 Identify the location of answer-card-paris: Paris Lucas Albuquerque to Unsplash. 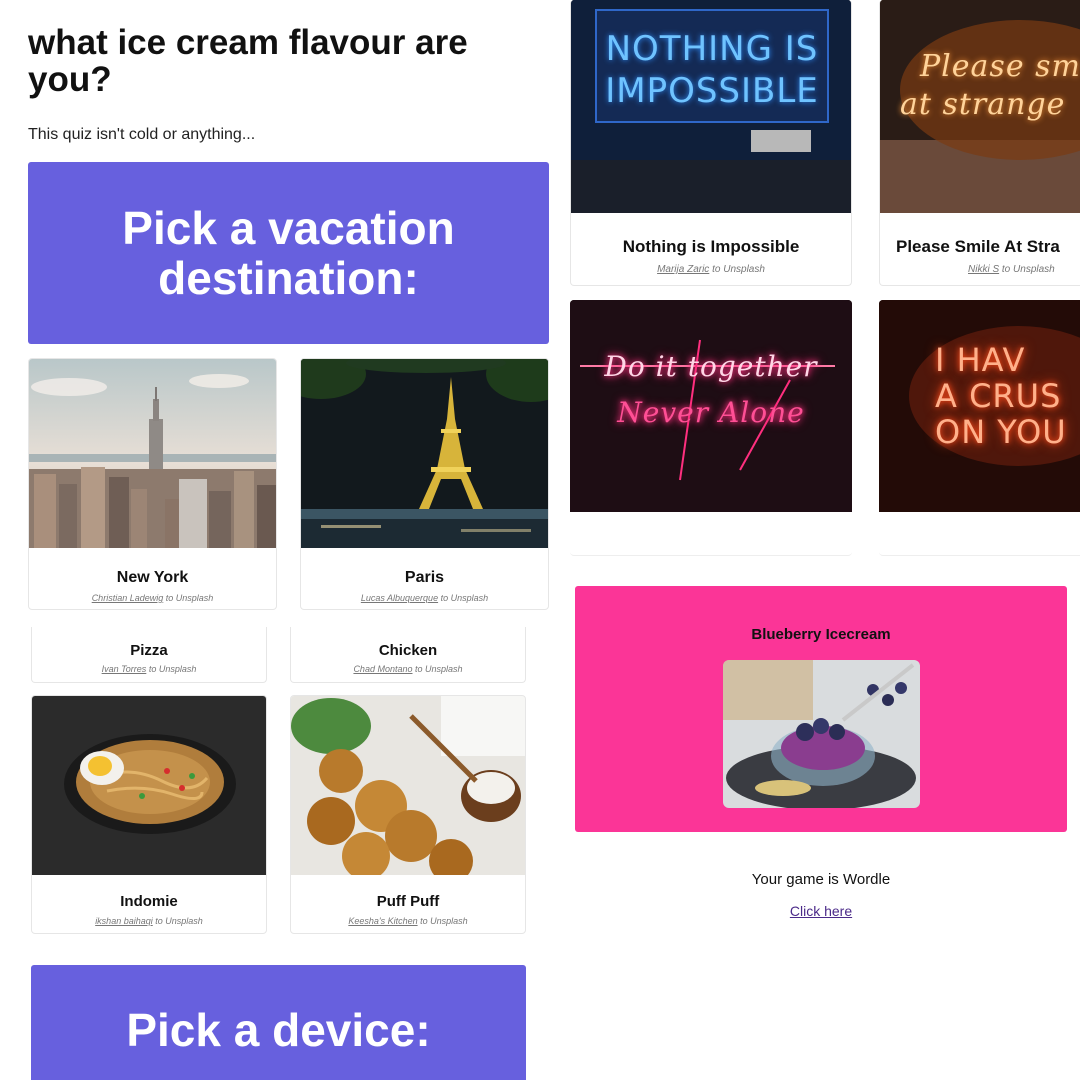
(424, 484).